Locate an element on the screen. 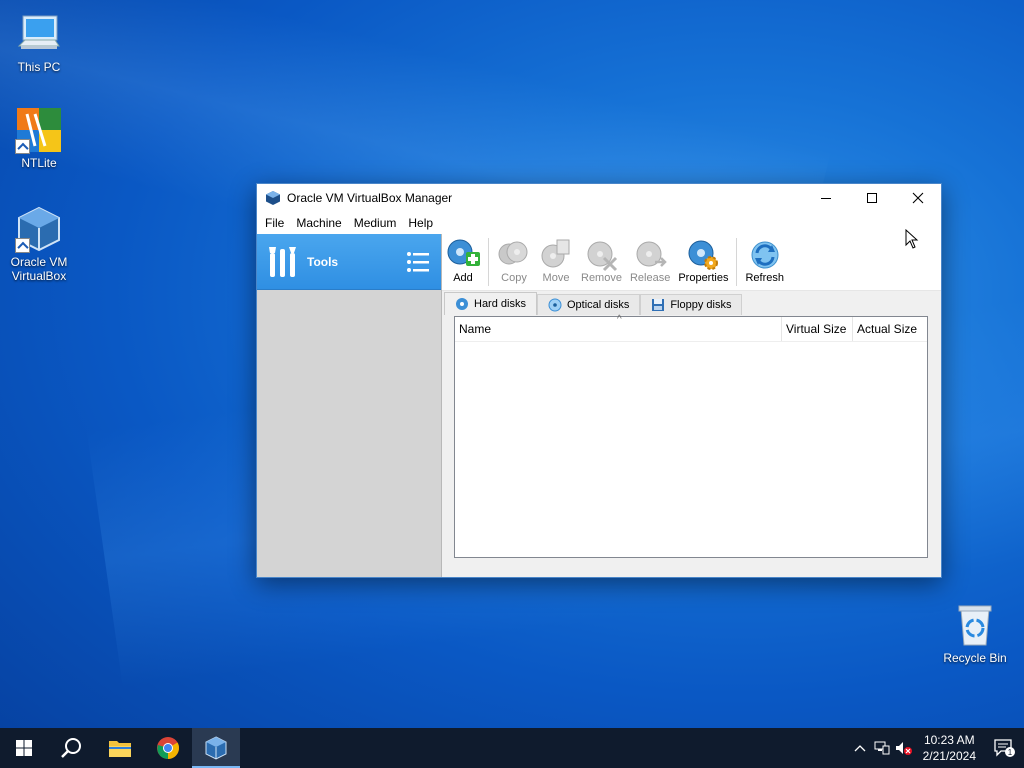 This screenshot has height=768, width=1024. clock-date: 2/21/2024 is located at coordinates (949, 756).